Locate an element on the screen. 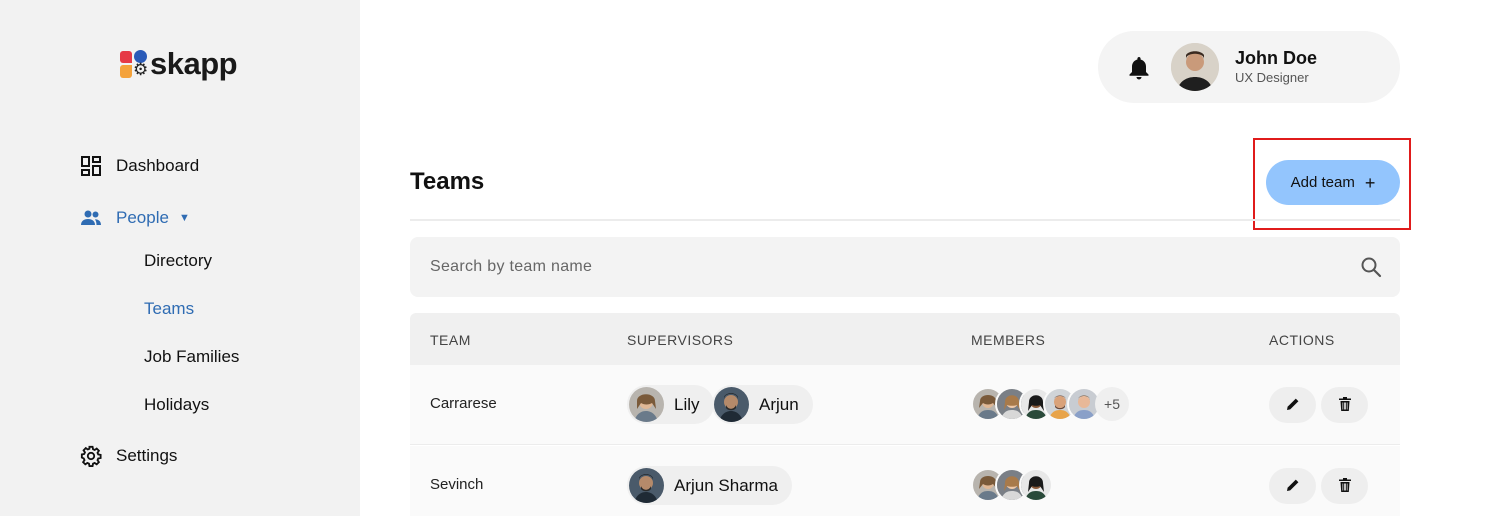 This screenshot has width=1512, height=516. add-team-button: Add team + is located at coordinates (1333, 182).